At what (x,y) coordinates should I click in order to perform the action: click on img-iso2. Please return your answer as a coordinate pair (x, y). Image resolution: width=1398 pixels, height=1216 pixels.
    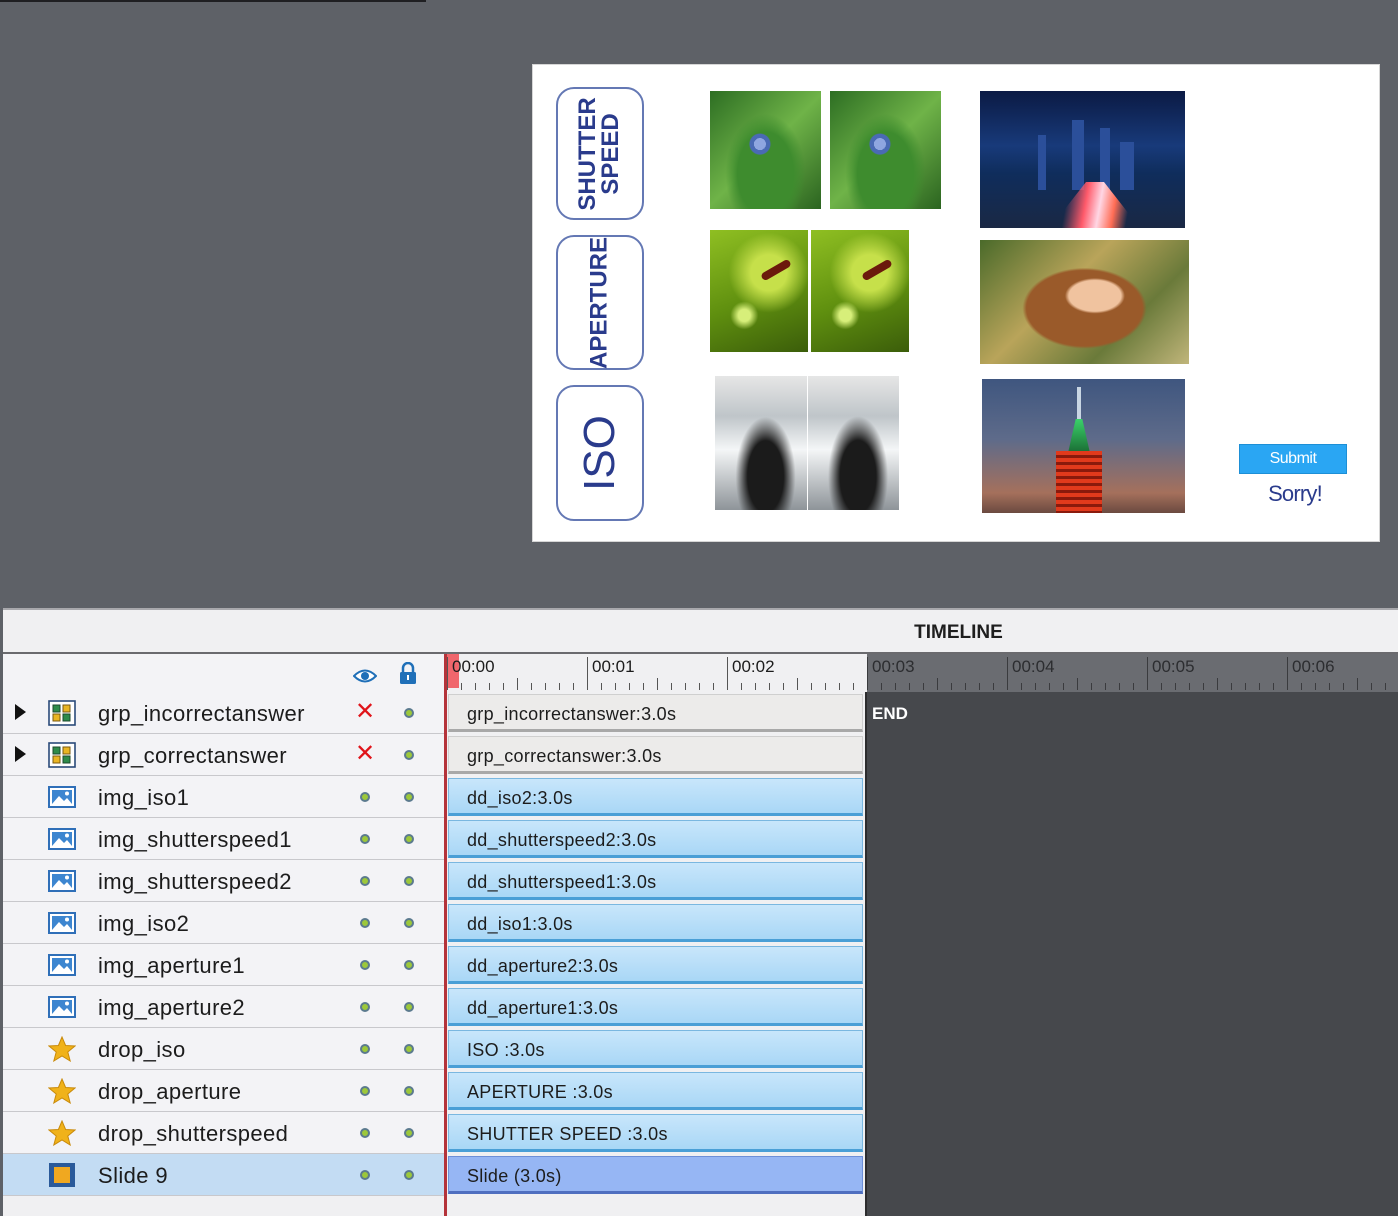
    Looking at the image, I should click on (853, 443).